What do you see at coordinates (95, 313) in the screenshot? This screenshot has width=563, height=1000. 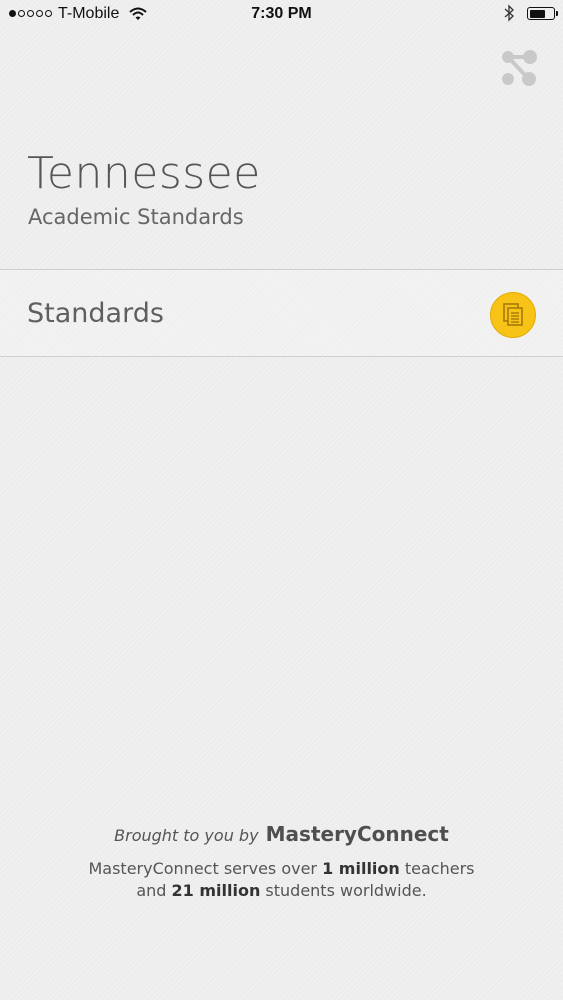 I see `standards-label: Standards` at bounding box center [95, 313].